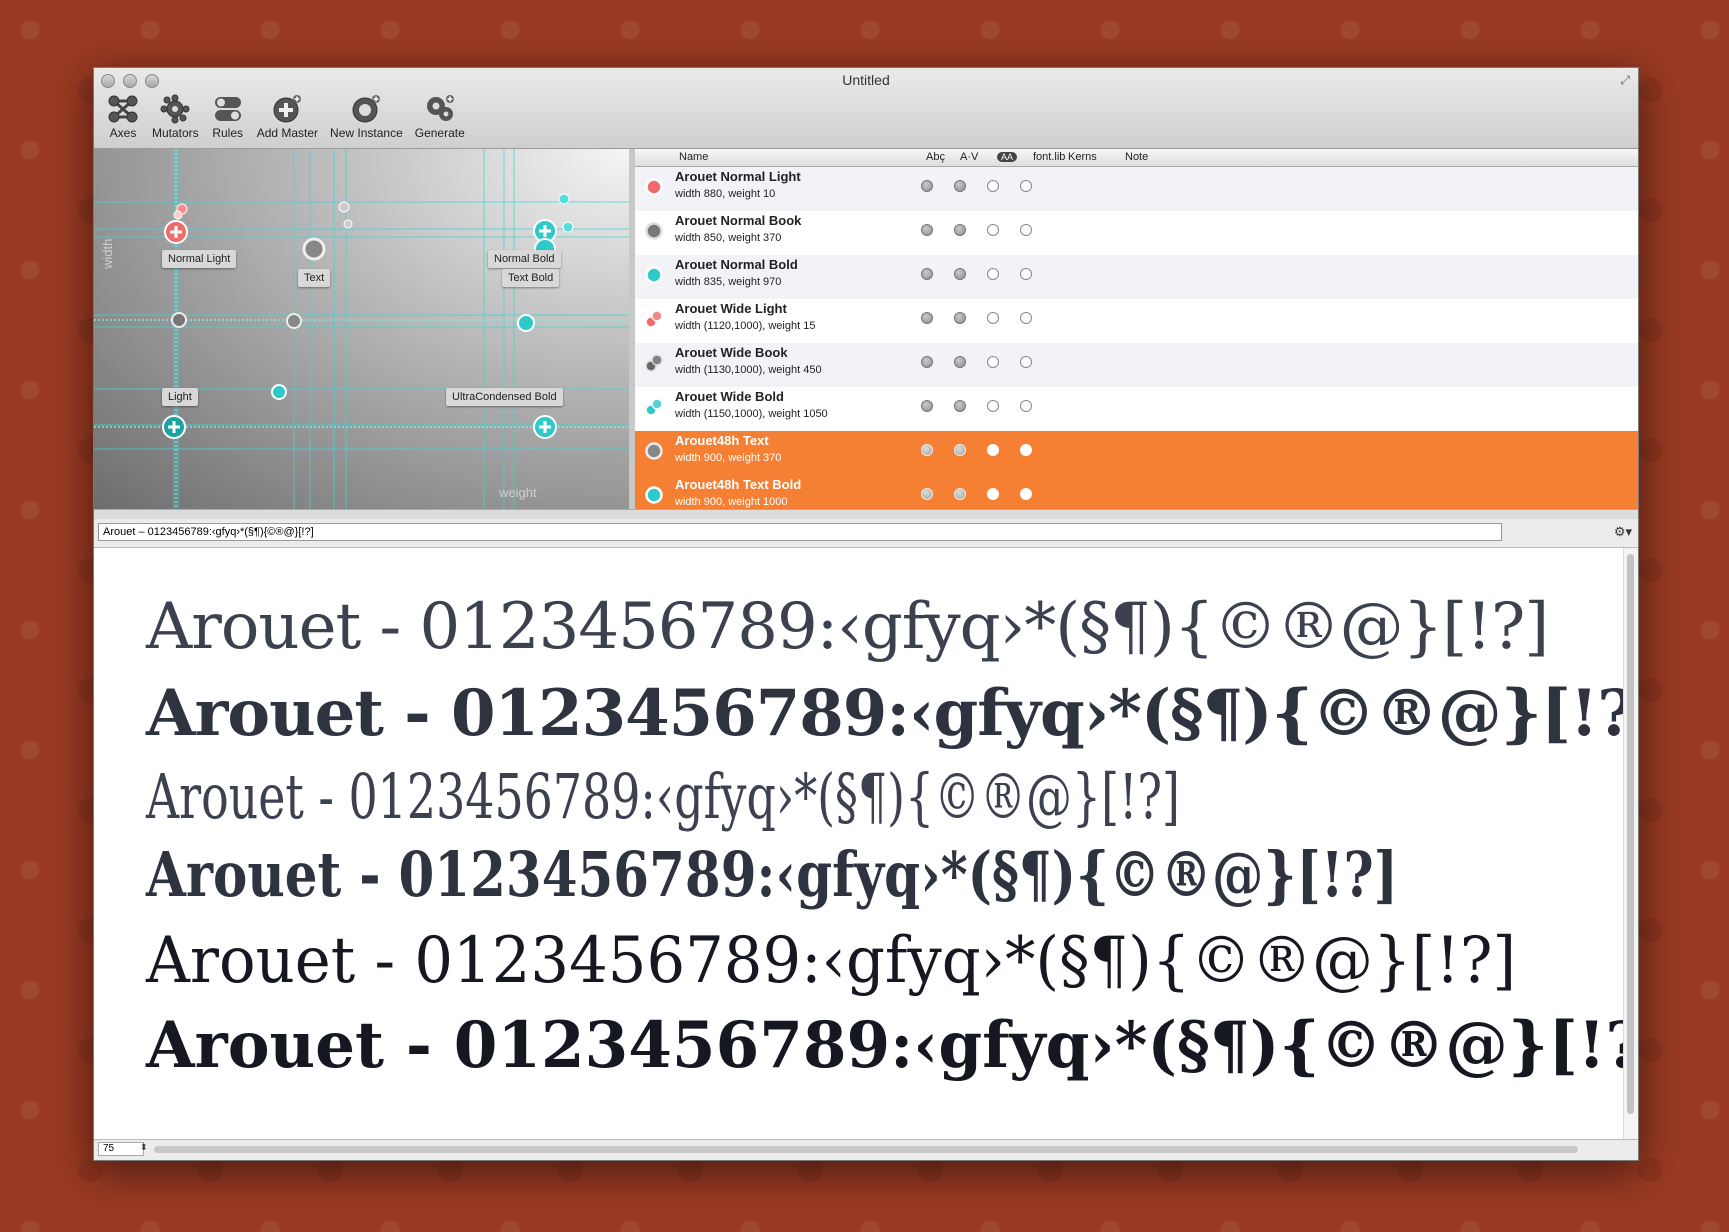 The width and height of the screenshot is (1729, 1232). I want to click on column-note: Note, so click(1136, 157).